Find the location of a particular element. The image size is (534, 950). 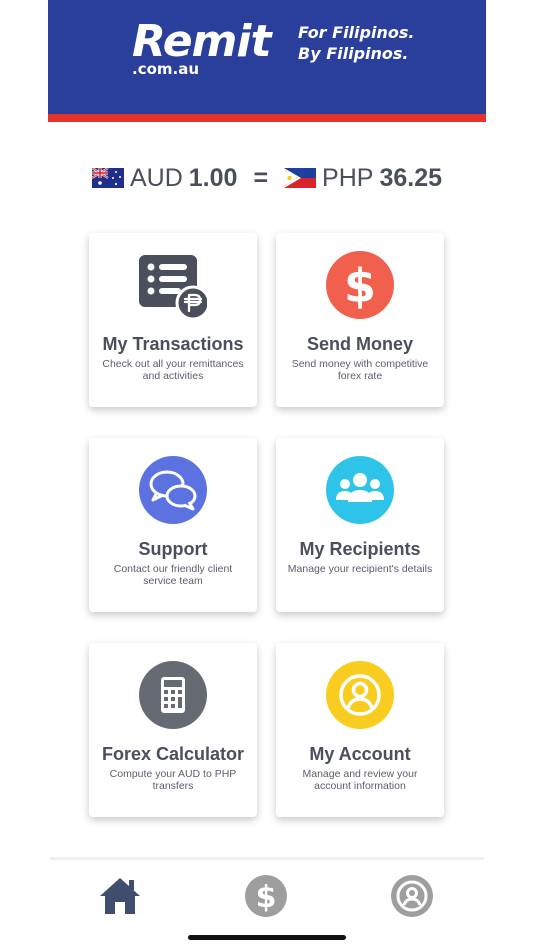

dollar-icon: $ is located at coordinates (360, 285).